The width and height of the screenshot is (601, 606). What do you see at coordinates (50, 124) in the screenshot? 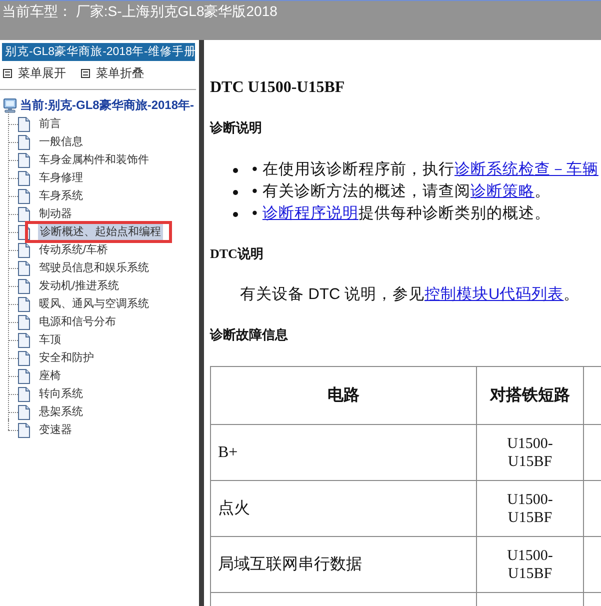
I see `tree-item: 前言` at bounding box center [50, 124].